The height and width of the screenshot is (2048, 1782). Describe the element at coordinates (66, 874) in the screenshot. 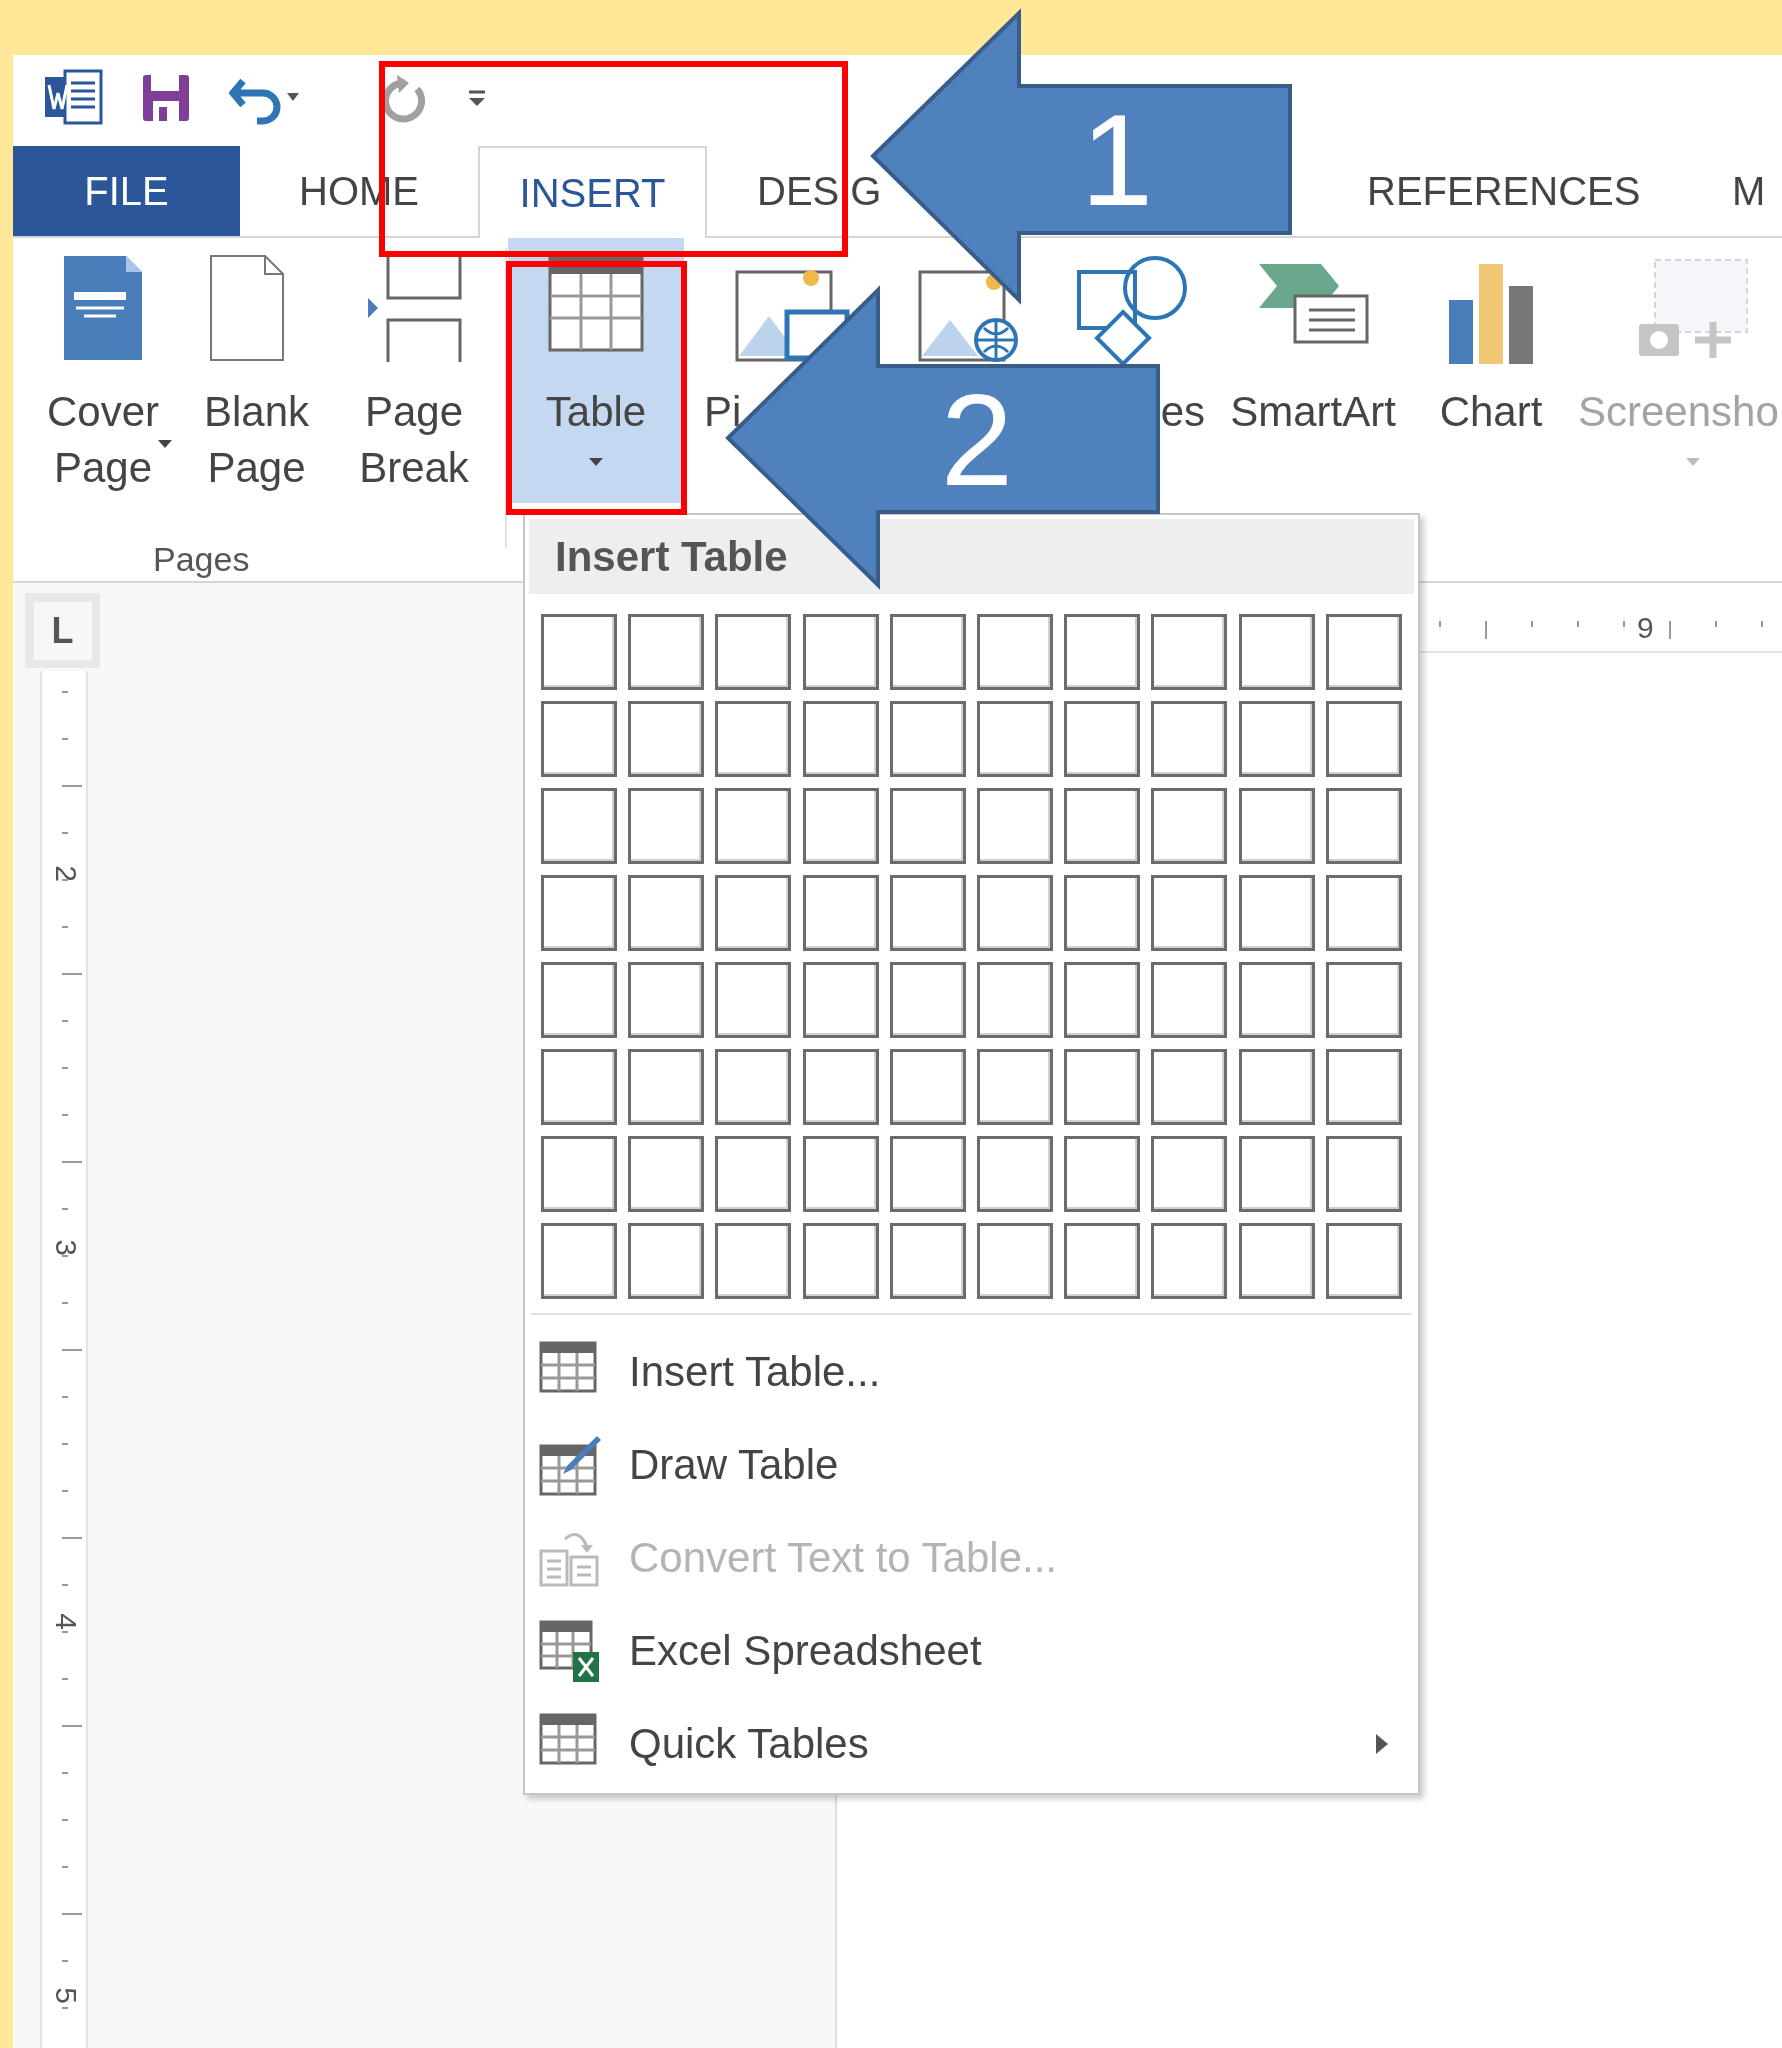

I see `ruler-number: 2` at that location.